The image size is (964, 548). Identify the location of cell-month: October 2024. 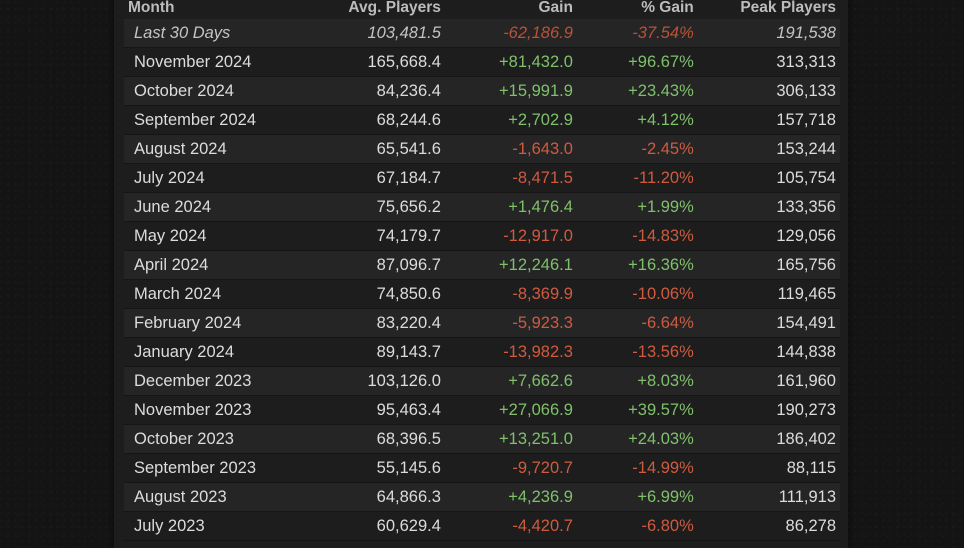
(216, 91).